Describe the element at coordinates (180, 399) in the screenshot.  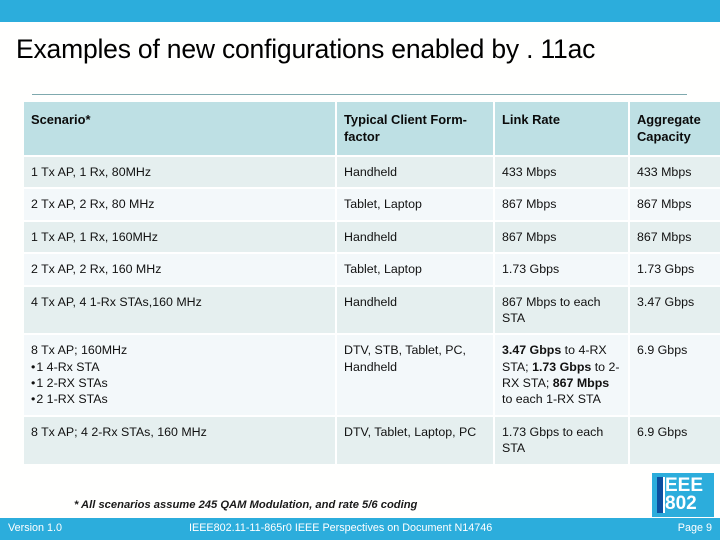
I see `list-item: 2 1-RX STAs` at that location.